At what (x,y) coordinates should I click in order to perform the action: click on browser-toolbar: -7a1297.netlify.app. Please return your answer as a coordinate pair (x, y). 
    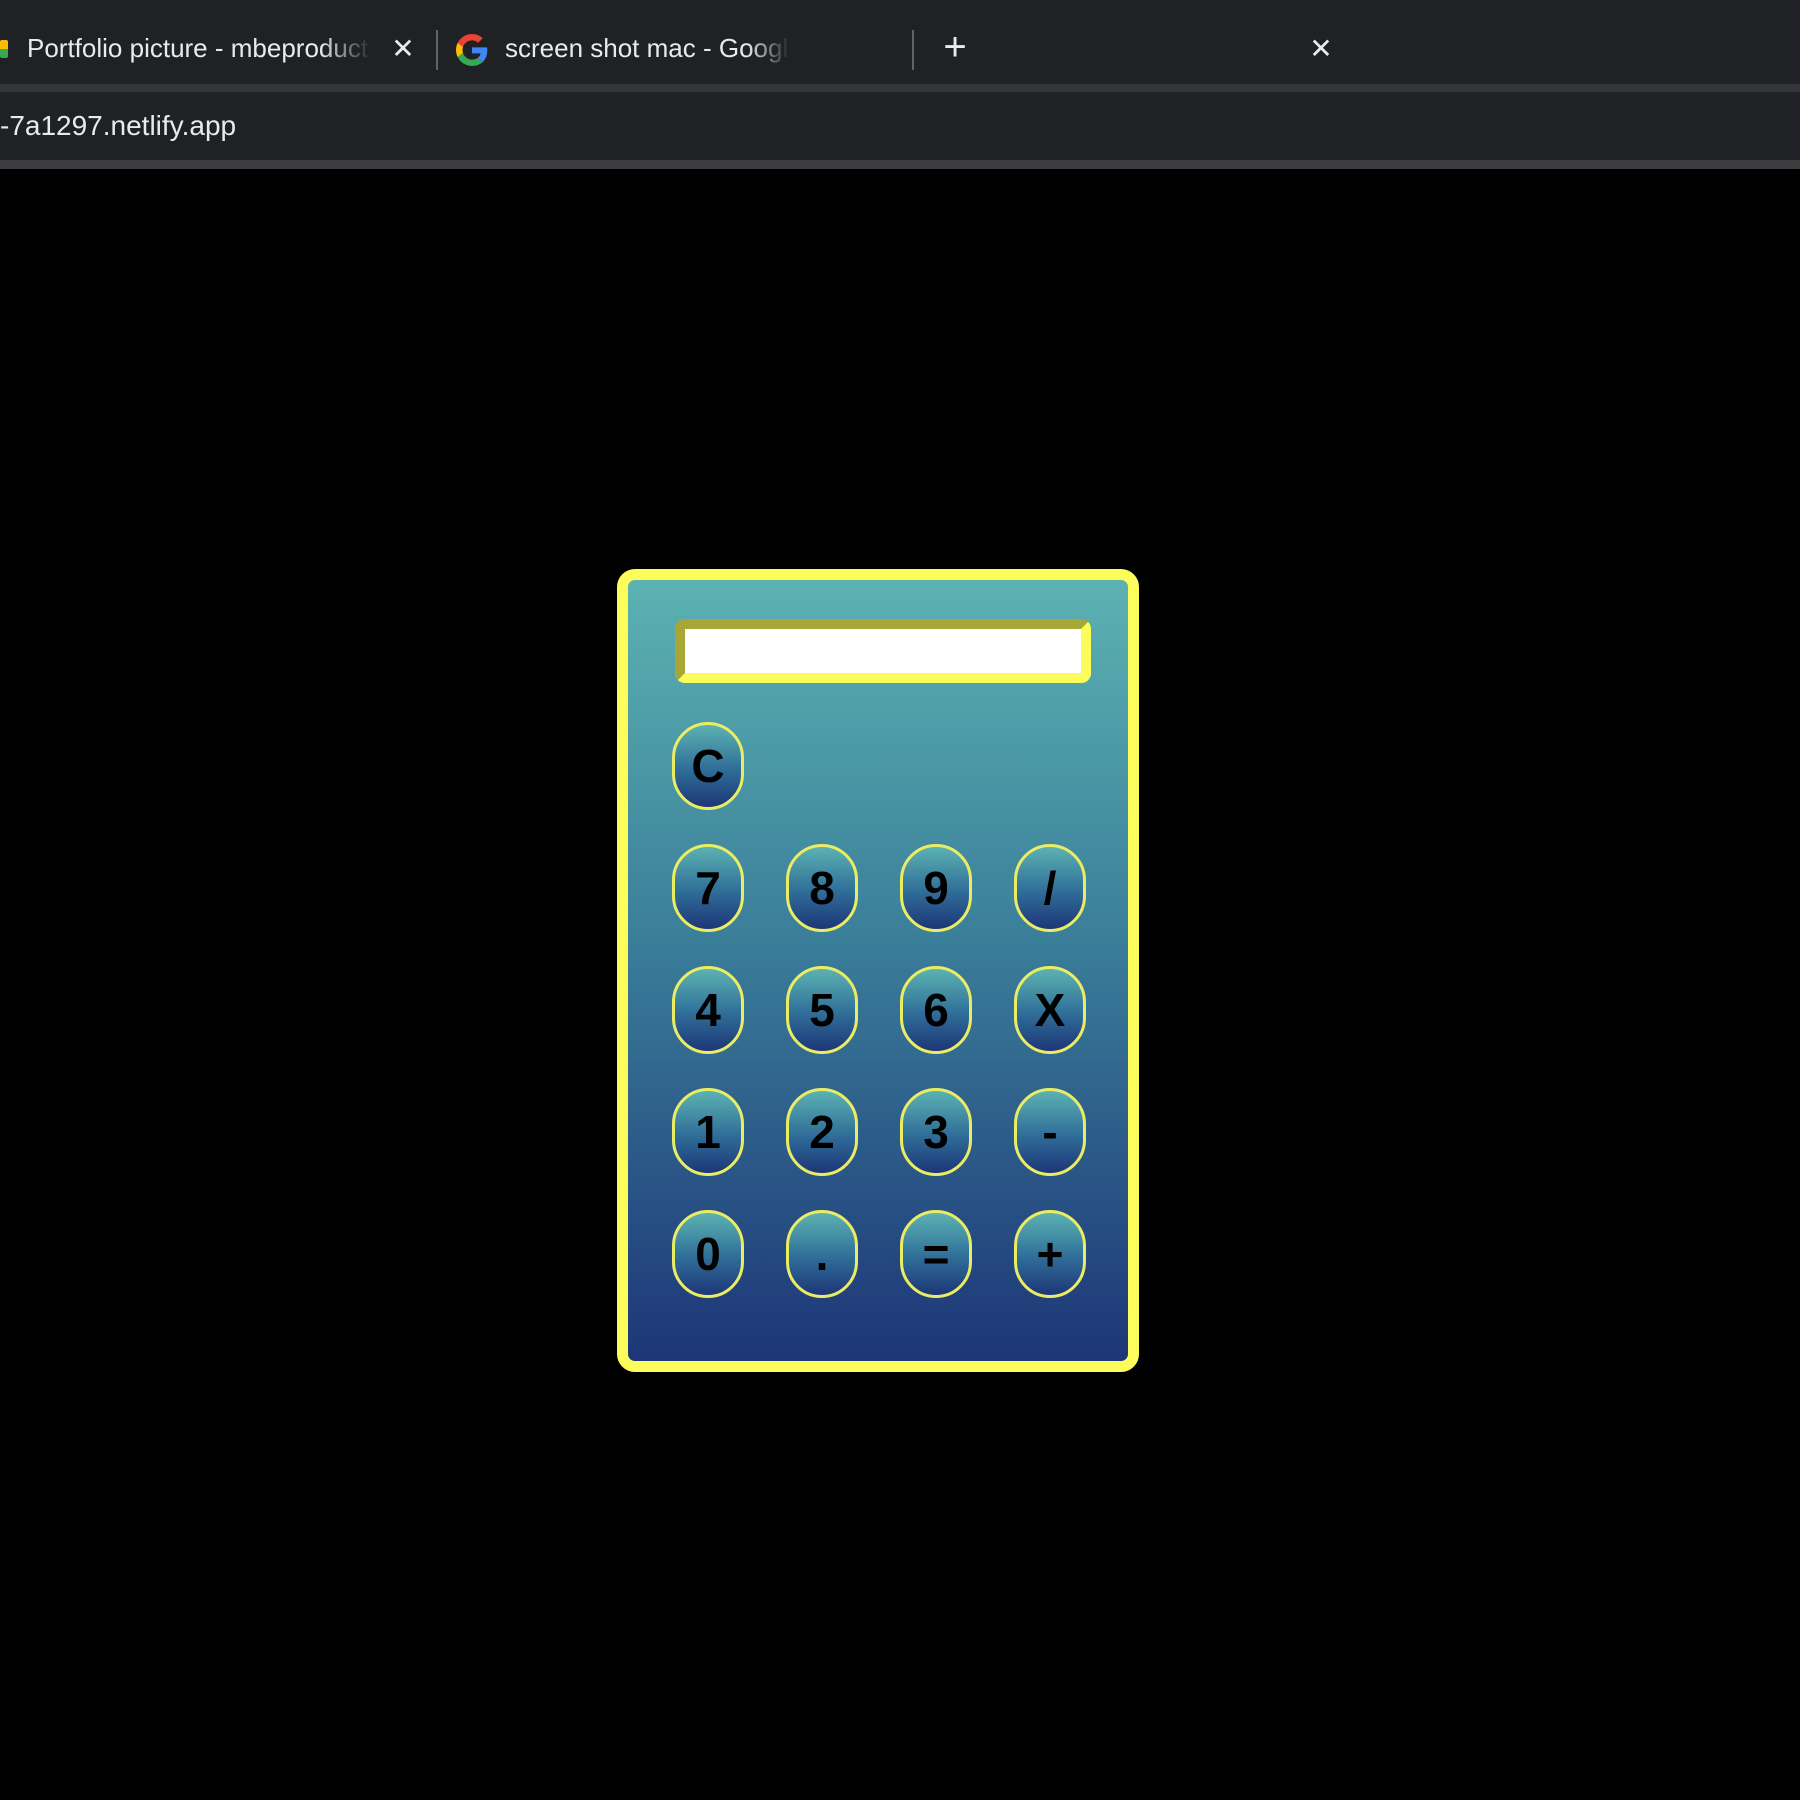
    Looking at the image, I should click on (900, 126).